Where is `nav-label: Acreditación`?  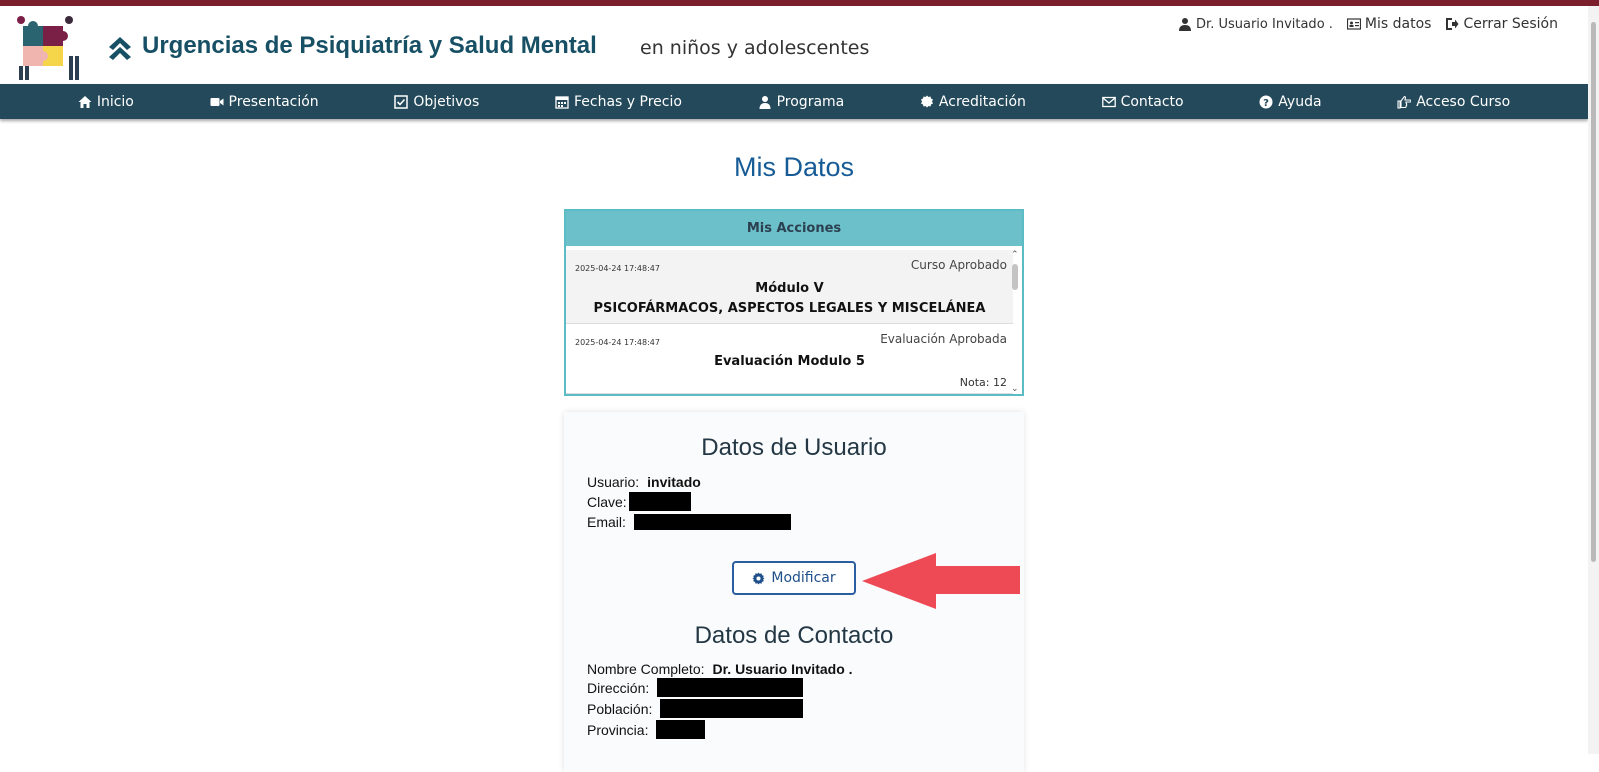 nav-label: Acreditación is located at coordinates (982, 101).